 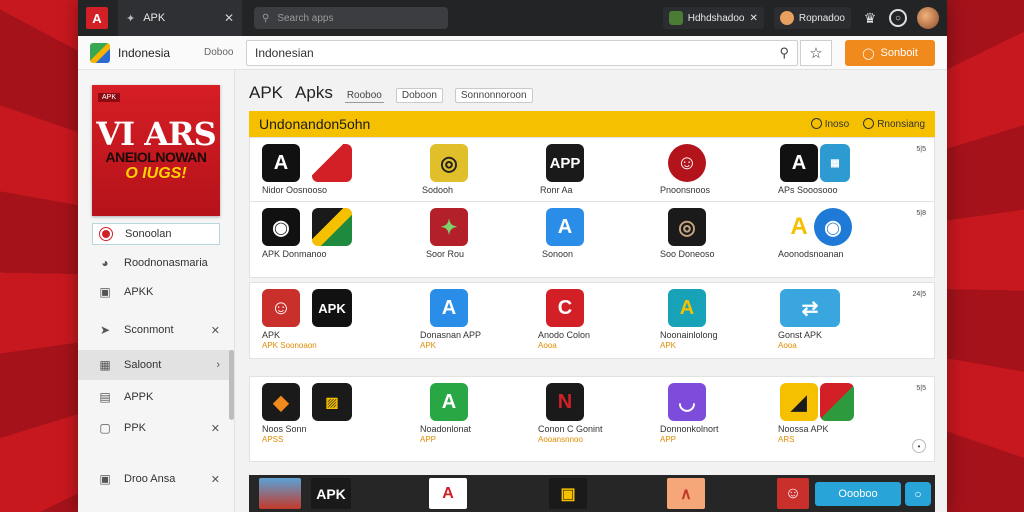 I want to click on app-icon: ☺, so click(x=687, y=163).